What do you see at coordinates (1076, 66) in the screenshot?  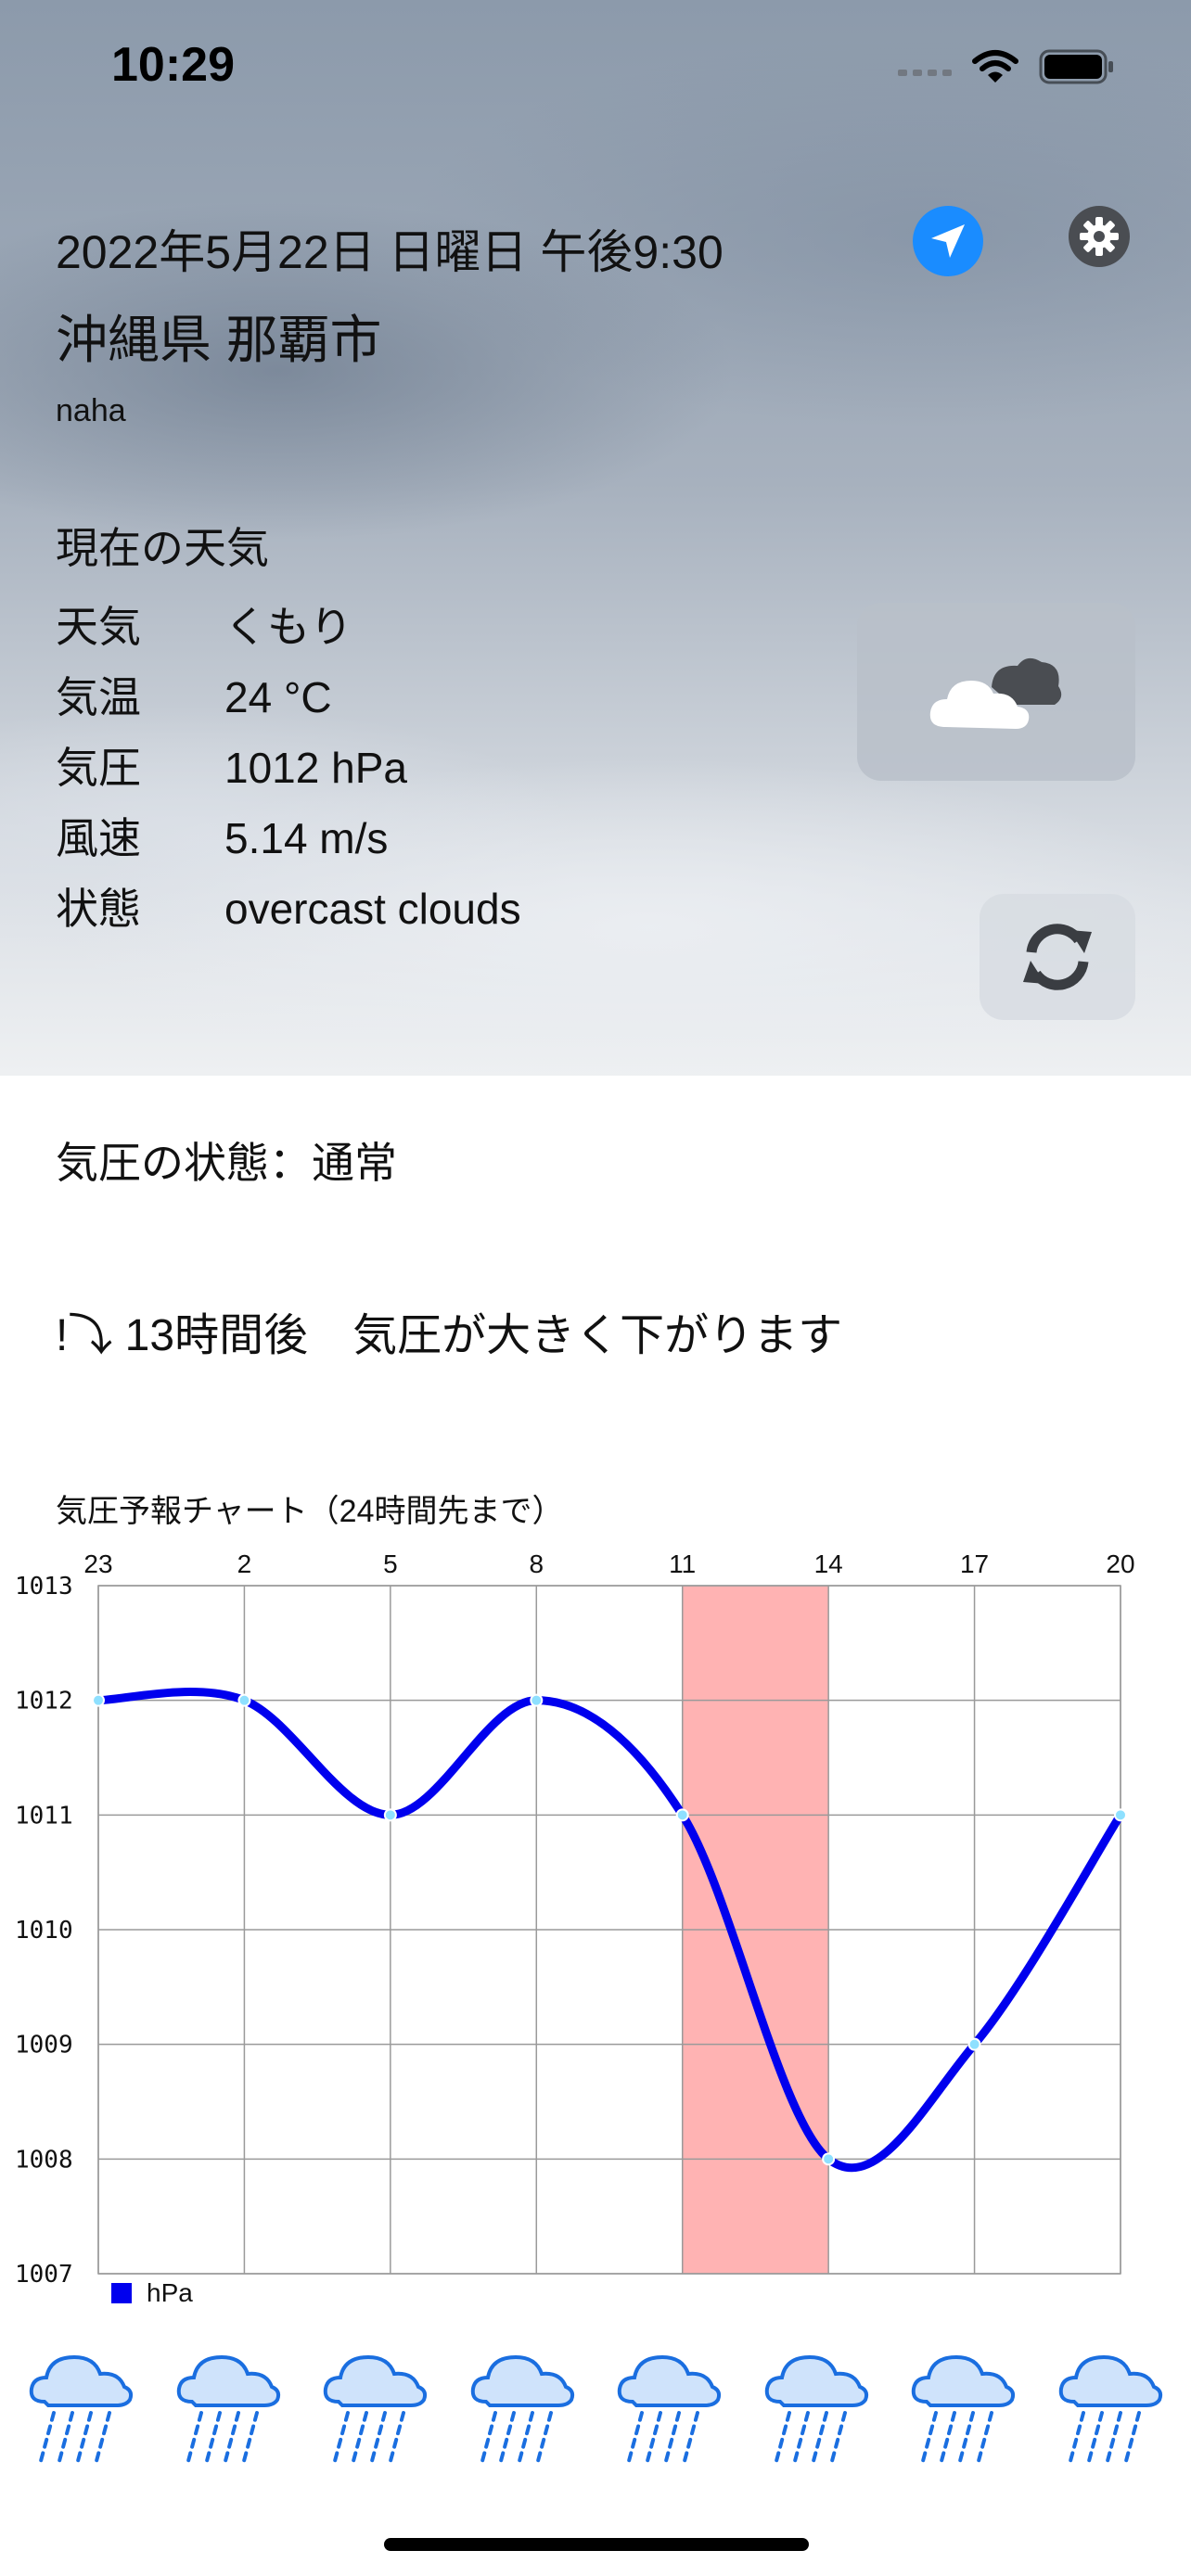 I see `battery-icon` at bounding box center [1076, 66].